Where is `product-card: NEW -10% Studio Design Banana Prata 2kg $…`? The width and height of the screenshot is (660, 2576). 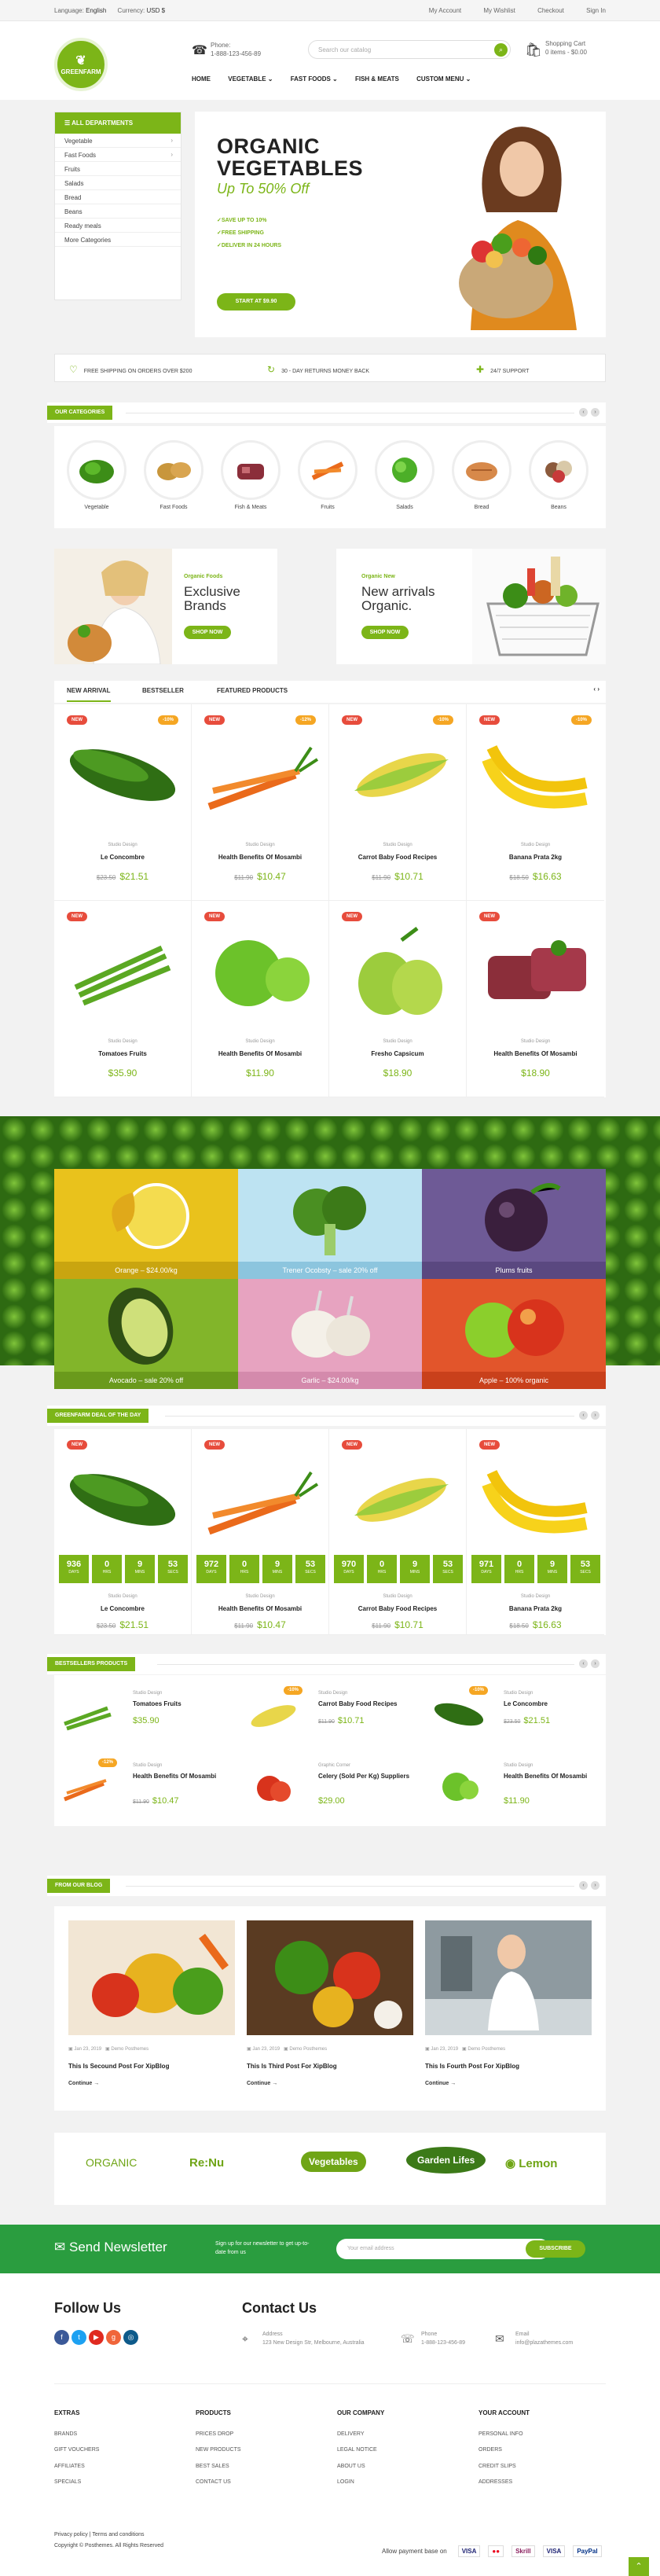
product-card: NEW -10% Studio Design Banana Prata 2kg $… is located at coordinates (535, 802).